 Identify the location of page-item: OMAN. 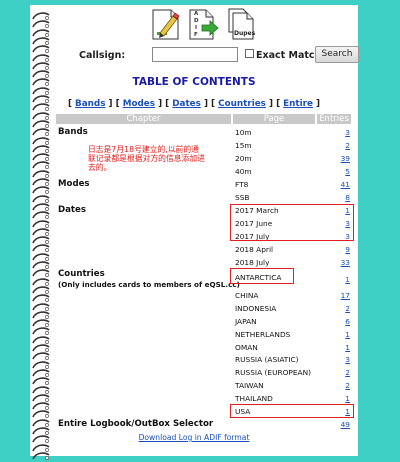
(246, 347).